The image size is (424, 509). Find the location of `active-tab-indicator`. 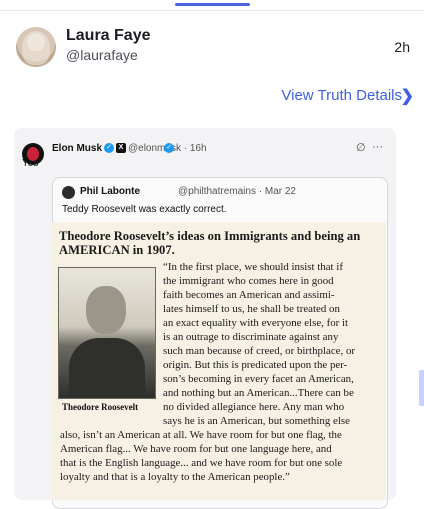

active-tab-indicator is located at coordinates (212, 4).